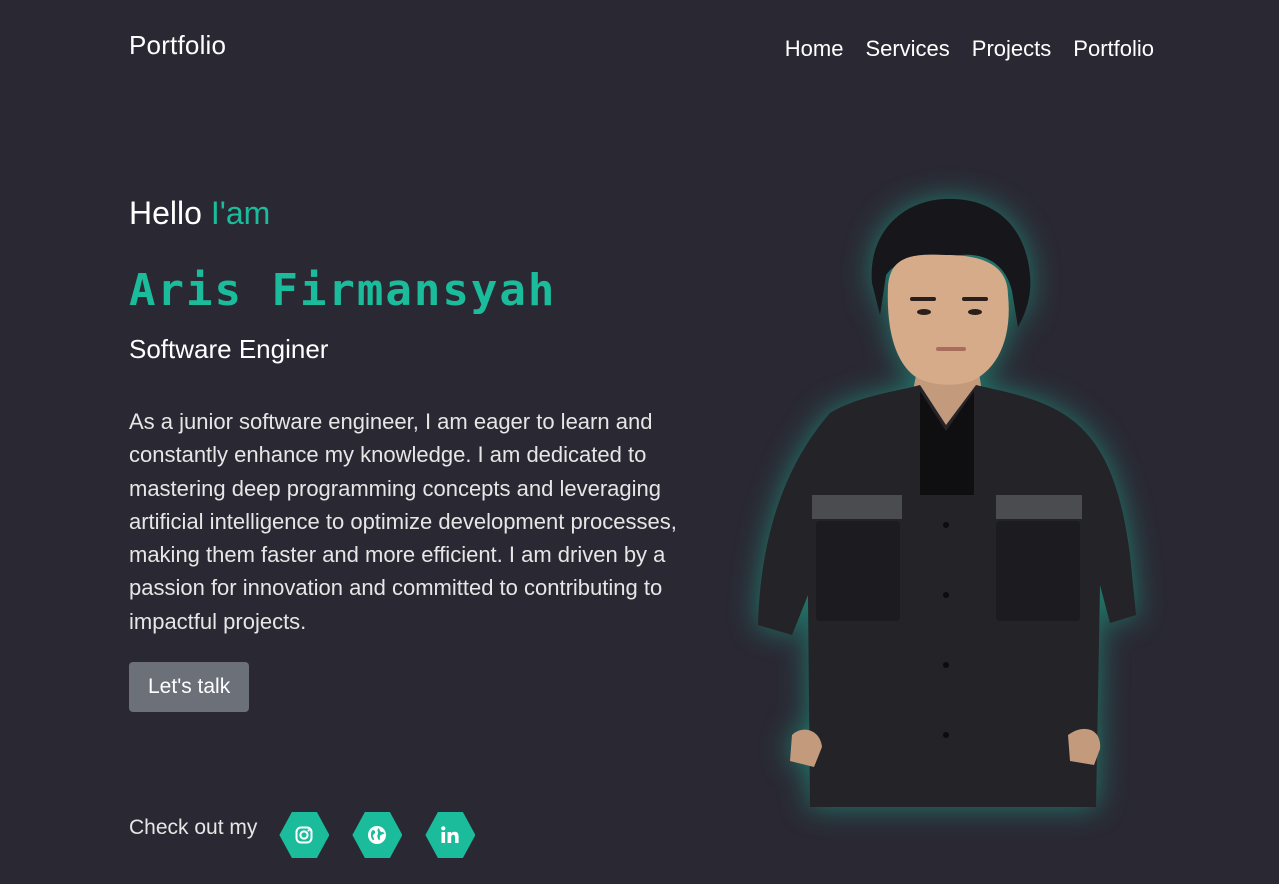 This screenshot has height=884, width=1279. I want to click on instagram-link, so click(304, 835).